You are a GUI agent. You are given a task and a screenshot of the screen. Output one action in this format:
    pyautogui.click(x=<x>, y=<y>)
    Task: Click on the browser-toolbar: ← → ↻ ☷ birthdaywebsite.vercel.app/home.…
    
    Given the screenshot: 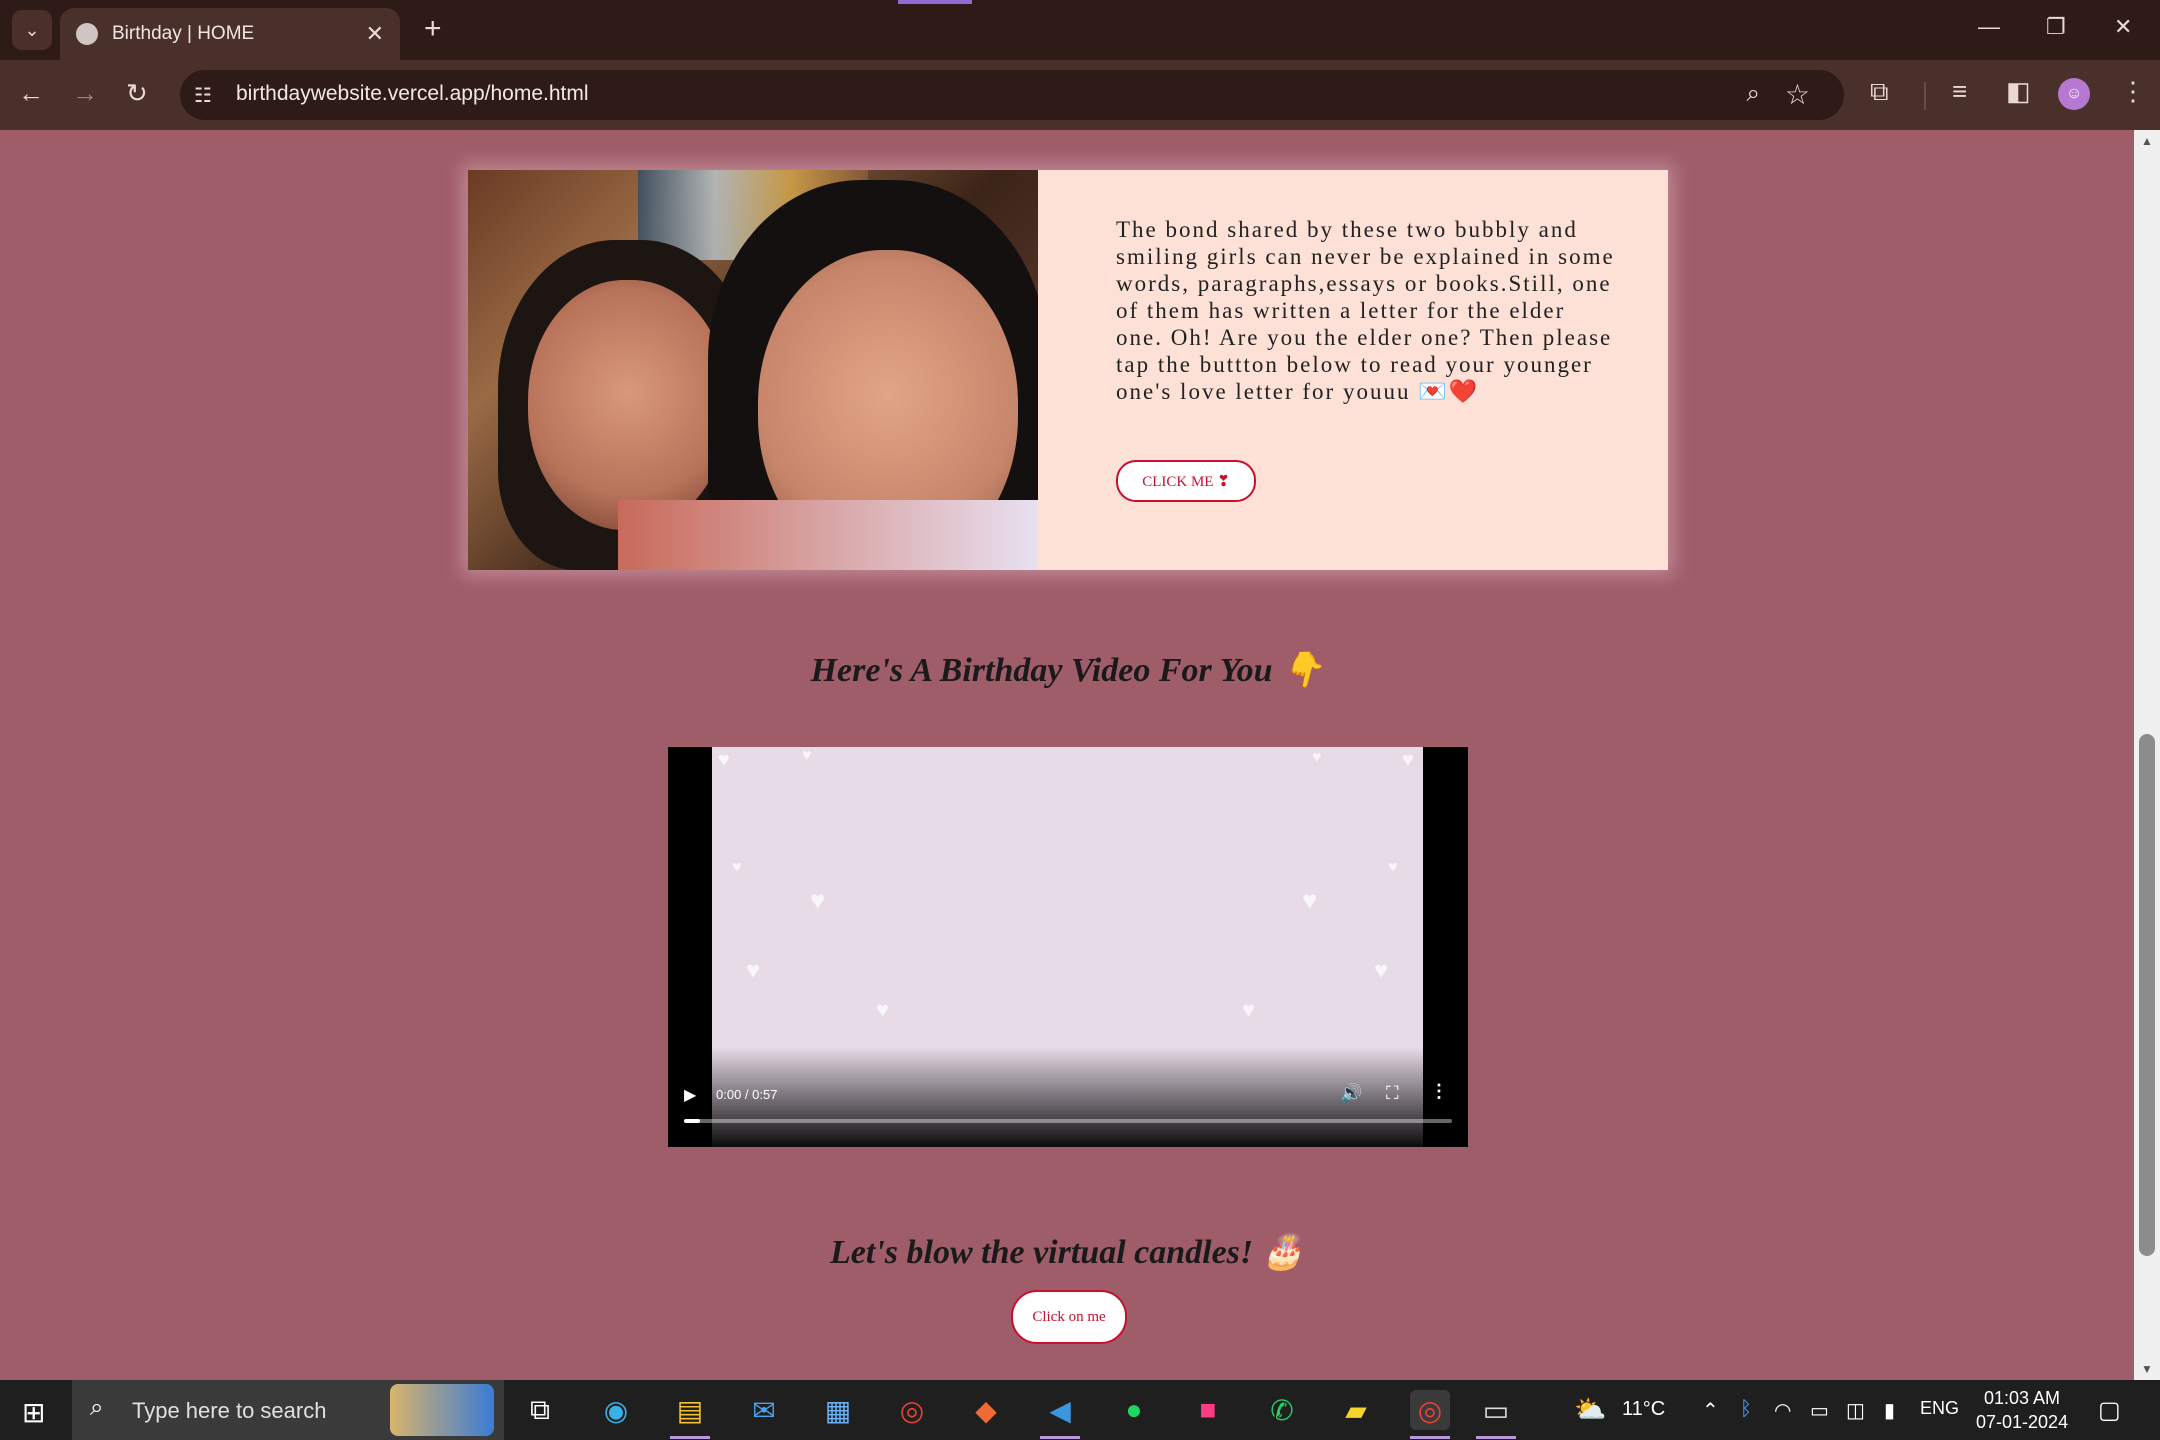 What is the action you would take?
    pyautogui.click(x=1080, y=95)
    